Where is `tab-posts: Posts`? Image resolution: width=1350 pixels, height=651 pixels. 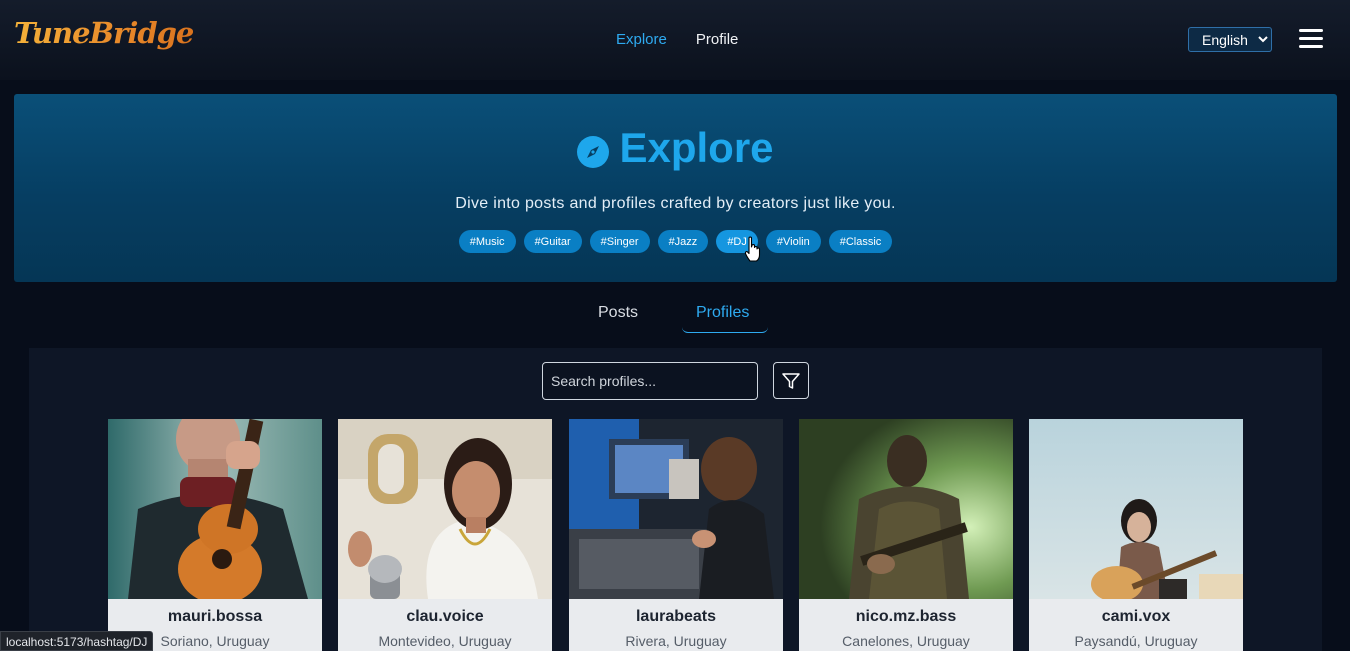 tab-posts: Posts is located at coordinates (618, 313).